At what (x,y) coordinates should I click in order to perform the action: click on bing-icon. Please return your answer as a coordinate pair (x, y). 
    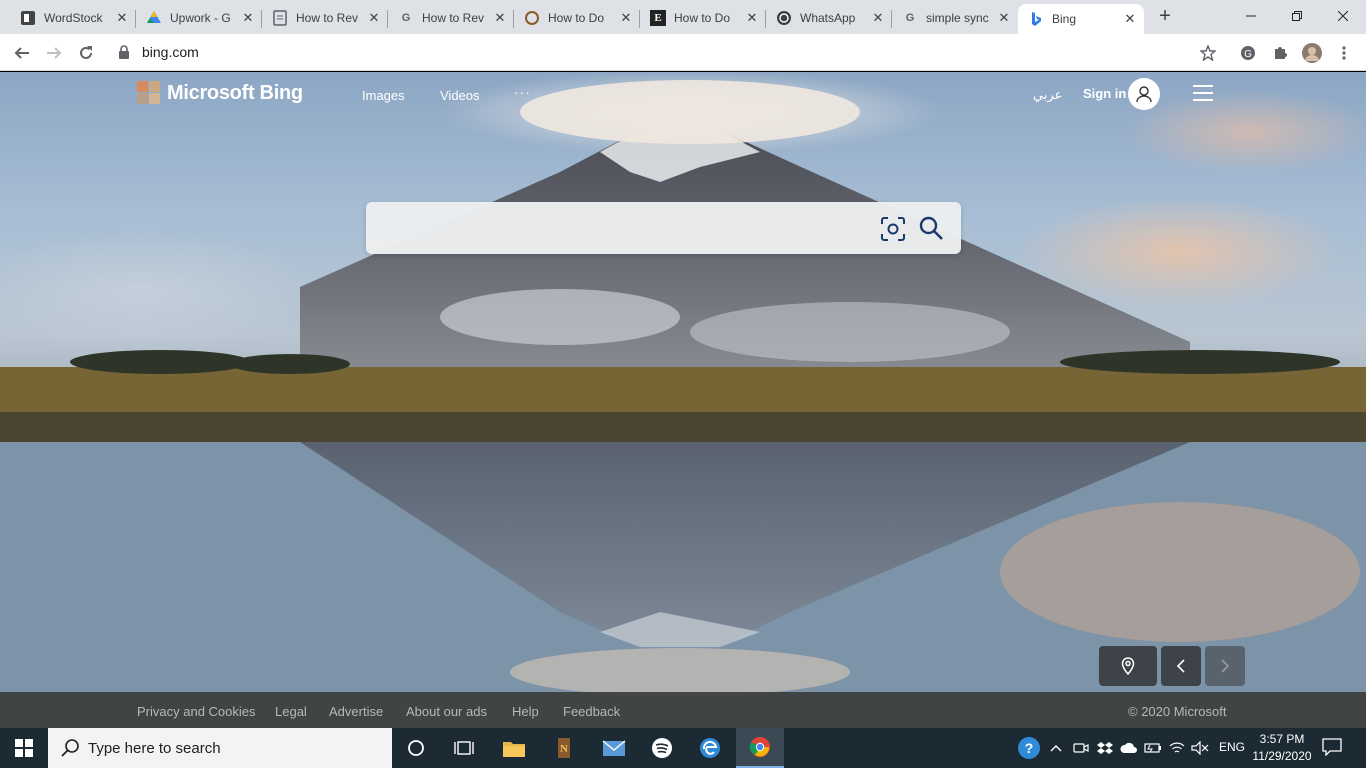
    Looking at the image, I should click on (1036, 19).